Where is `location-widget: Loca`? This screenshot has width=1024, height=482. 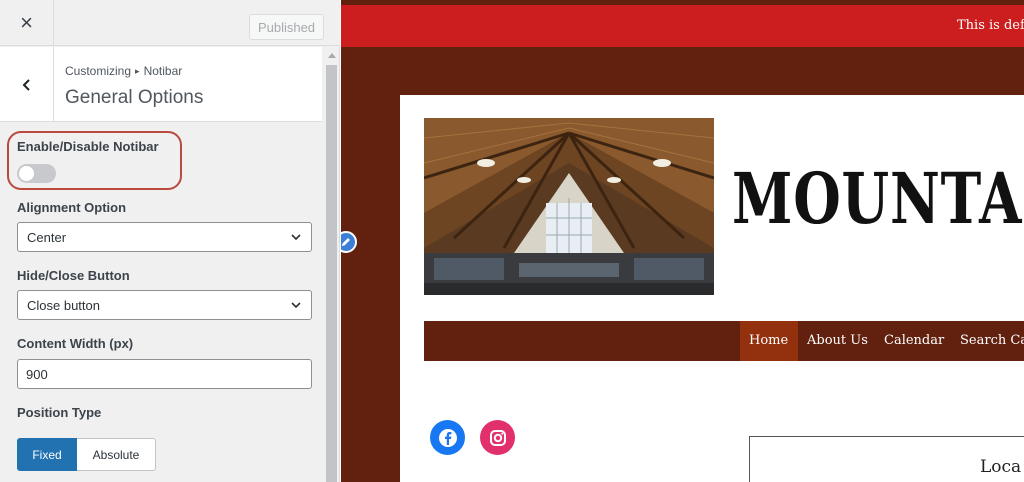 location-widget: Loca is located at coordinates (886, 459).